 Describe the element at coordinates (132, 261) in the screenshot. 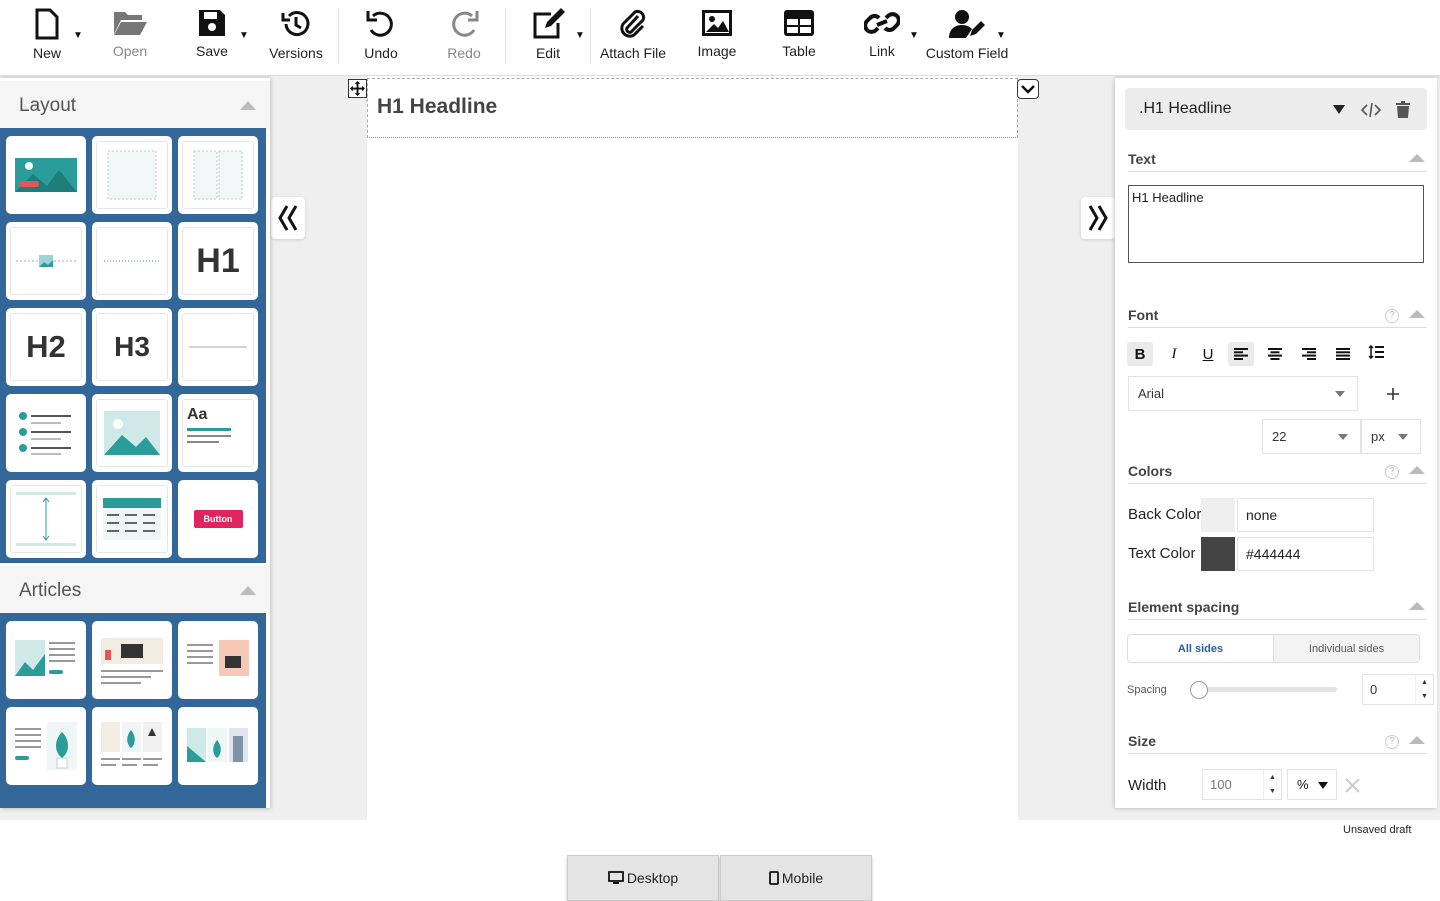

I see `tile-divider-dots` at that location.